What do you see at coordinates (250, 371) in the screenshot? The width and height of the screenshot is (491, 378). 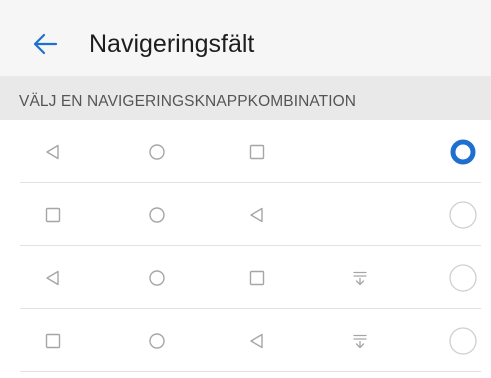 I see `divider` at bounding box center [250, 371].